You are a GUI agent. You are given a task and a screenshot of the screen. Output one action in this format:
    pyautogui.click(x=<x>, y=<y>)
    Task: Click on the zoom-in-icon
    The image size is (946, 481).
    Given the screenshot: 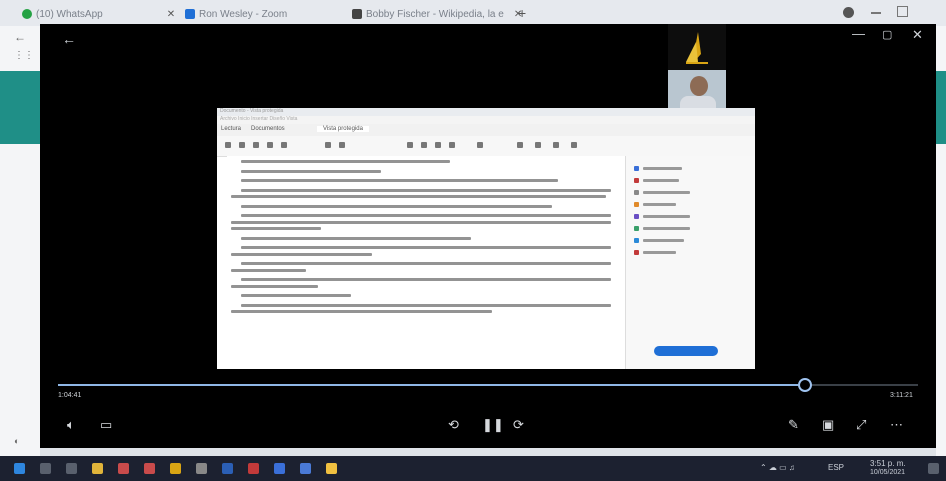 What is the action you would take?
    pyautogui.click(x=452, y=145)
    